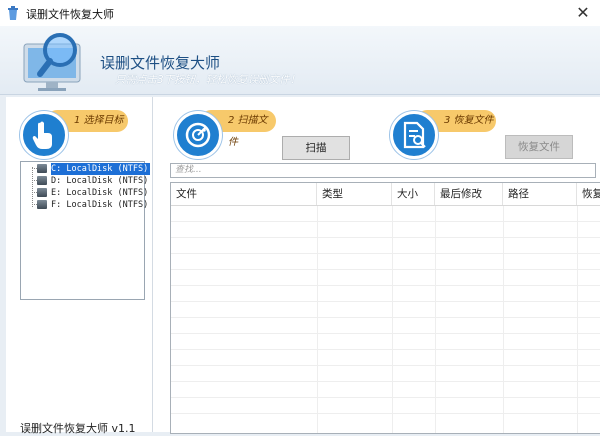 Image resolution: width=600 pixels, height=436 pixels. I want to click on window-title: 误删文件恢复大师, so click(70, 14).